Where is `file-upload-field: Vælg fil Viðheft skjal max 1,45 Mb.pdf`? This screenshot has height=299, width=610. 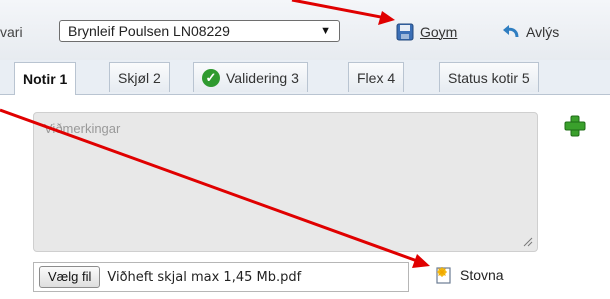 file-upload-field: Vælg fil Viðheft skjal max 1,45 Mb.pdf is located at coordinates (221, 277).